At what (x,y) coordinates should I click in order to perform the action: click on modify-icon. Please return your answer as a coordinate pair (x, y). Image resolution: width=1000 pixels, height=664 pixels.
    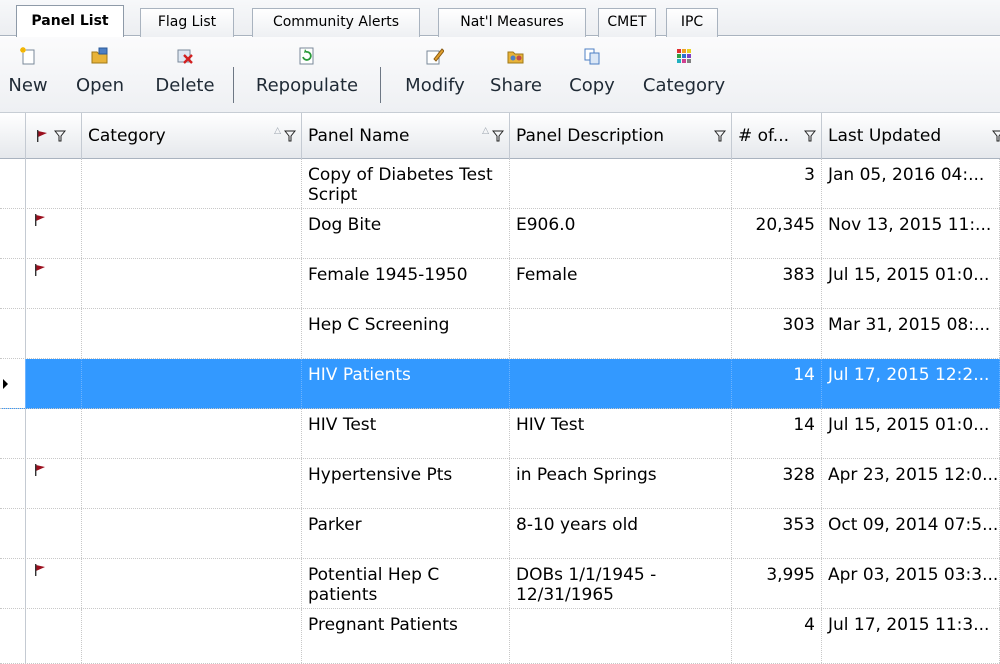
    Looking at the image, I should click on (435, 56).